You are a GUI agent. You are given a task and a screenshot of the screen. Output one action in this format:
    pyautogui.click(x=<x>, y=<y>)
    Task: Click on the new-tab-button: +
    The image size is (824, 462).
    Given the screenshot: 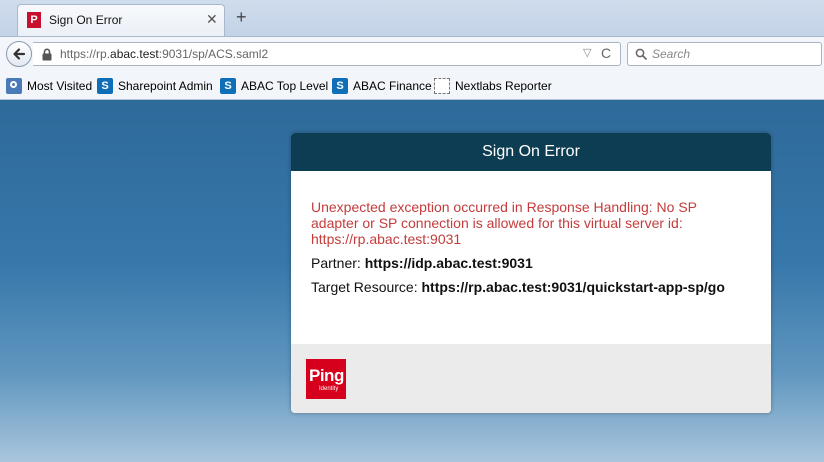 What is the action you would take?
    pyautogui.click(x=241, y=17)
    